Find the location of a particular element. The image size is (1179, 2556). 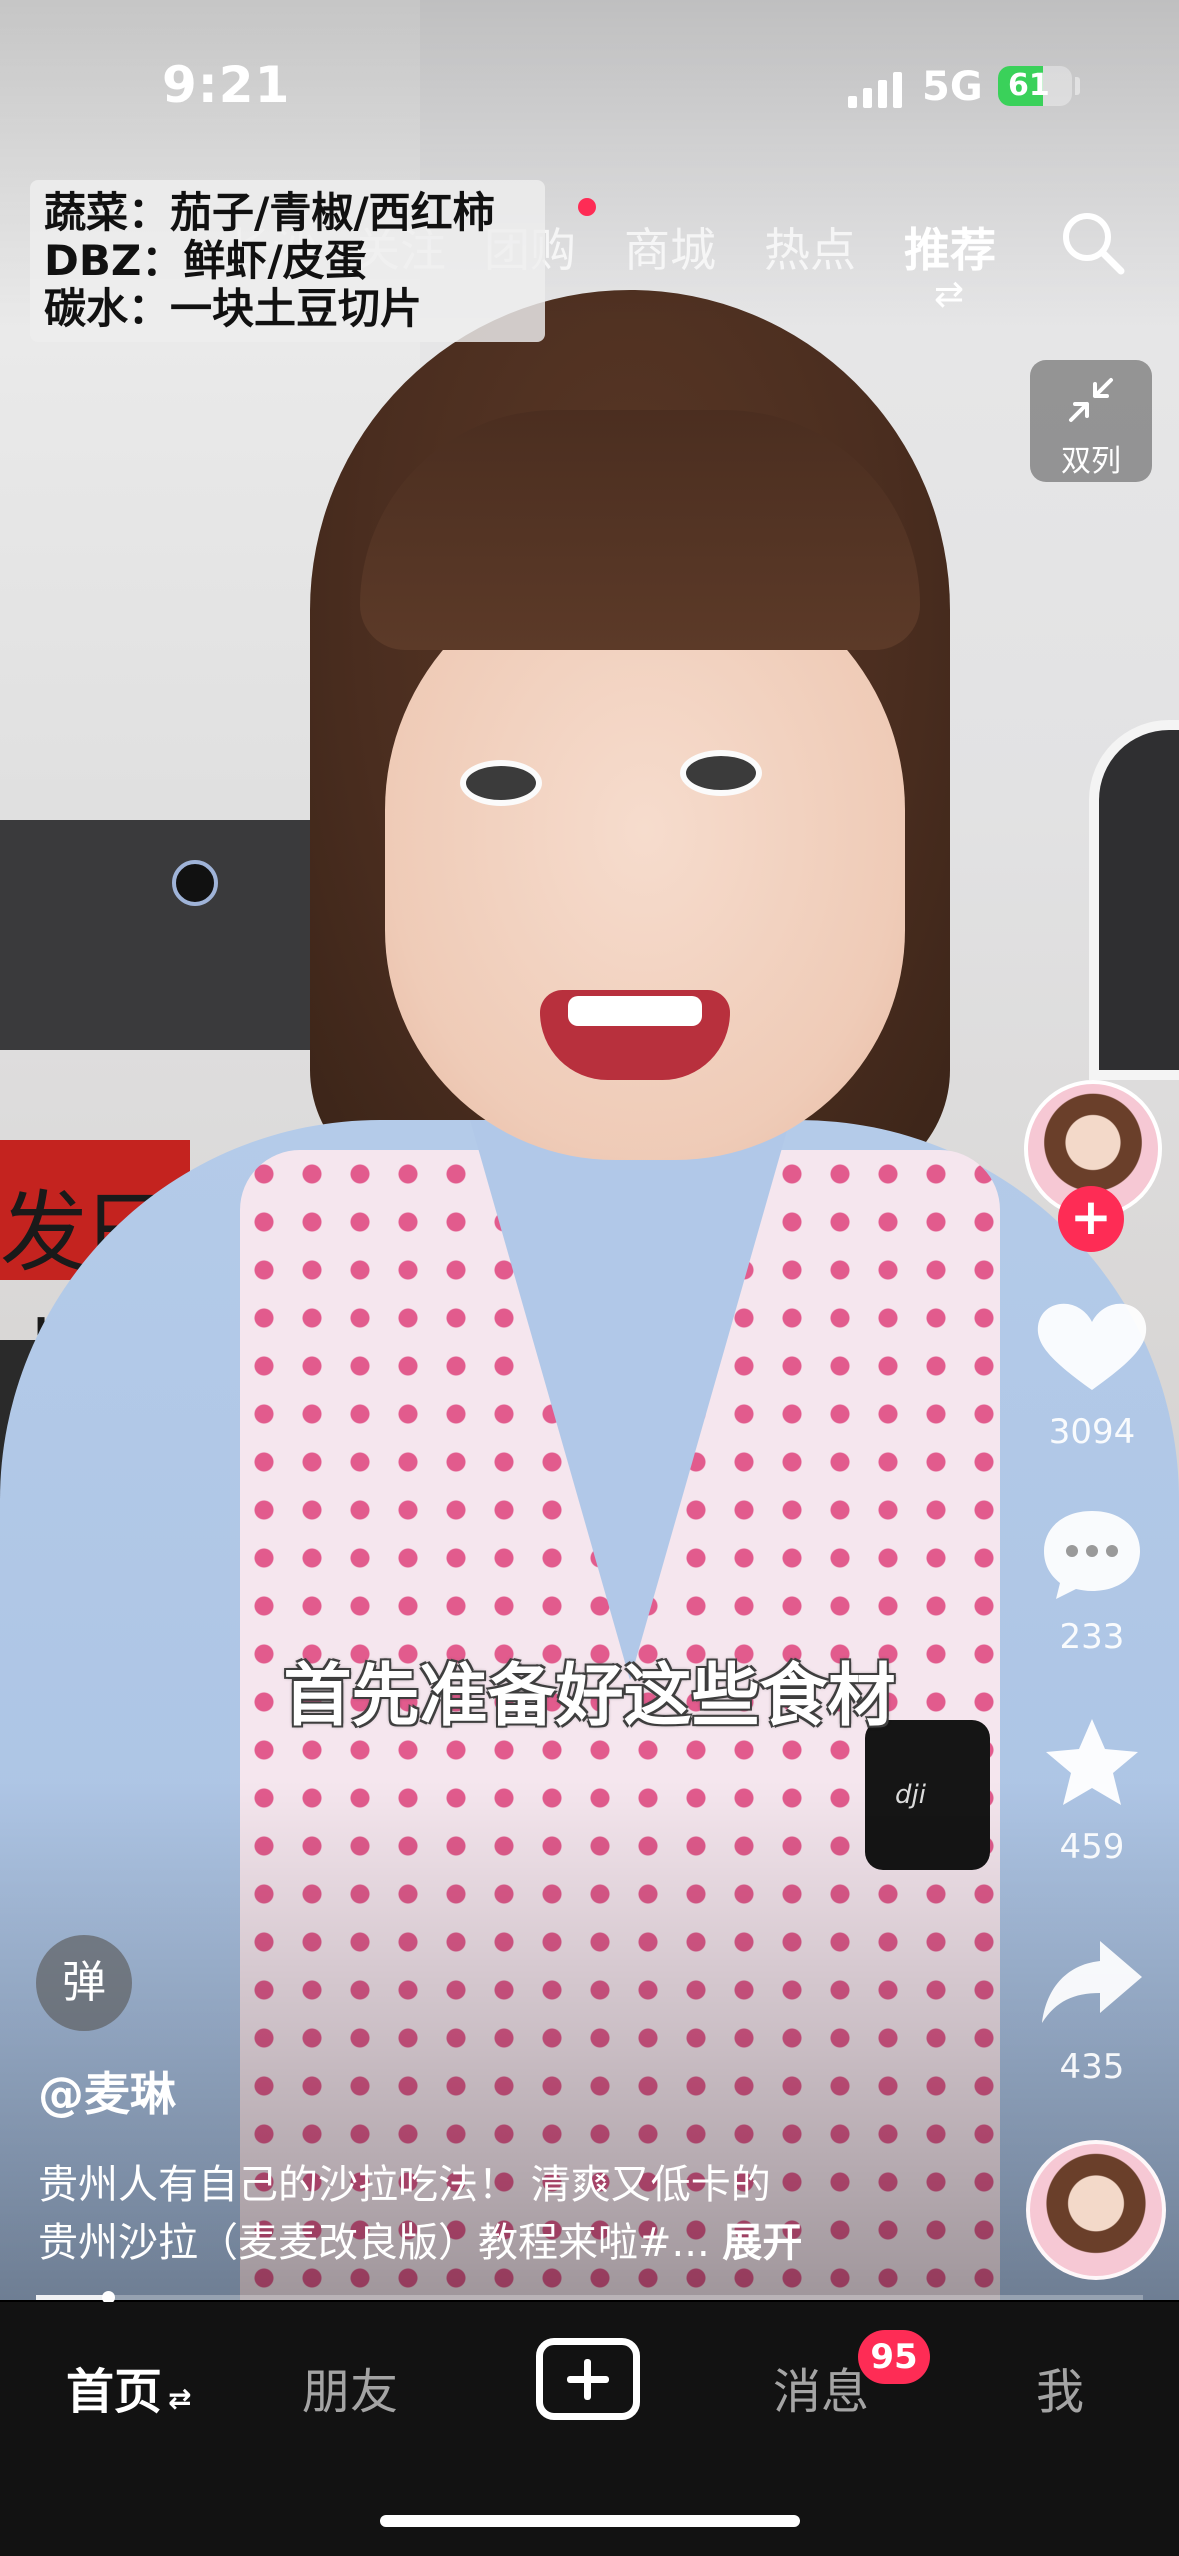

messages-badge: 95 is located at coordinates (894, 2357).